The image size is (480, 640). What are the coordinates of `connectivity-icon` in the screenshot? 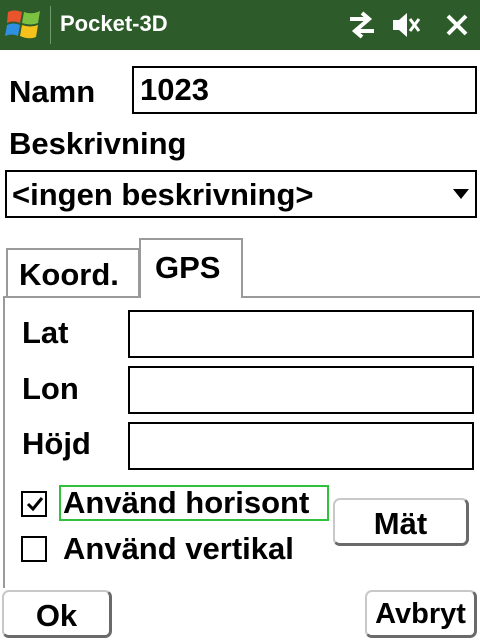 It's located at (362, 25).